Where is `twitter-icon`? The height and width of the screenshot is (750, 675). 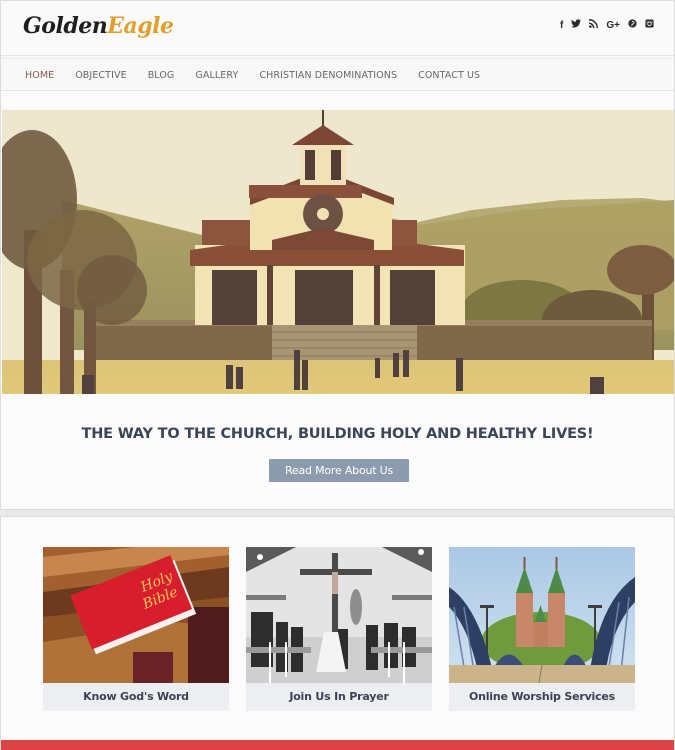
twitter-icon is located at coordinates (576, 25).